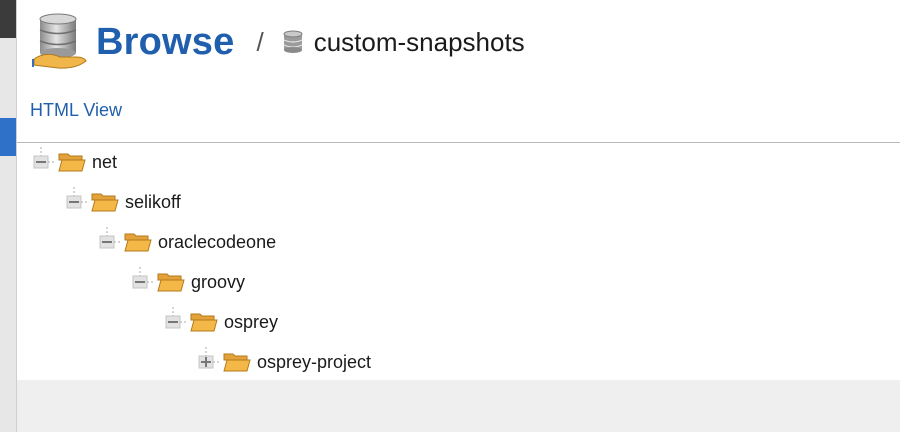 The image size is (900, 433). I want to click on tree-node-osprey-project: osprey-project, so click(284, 362).